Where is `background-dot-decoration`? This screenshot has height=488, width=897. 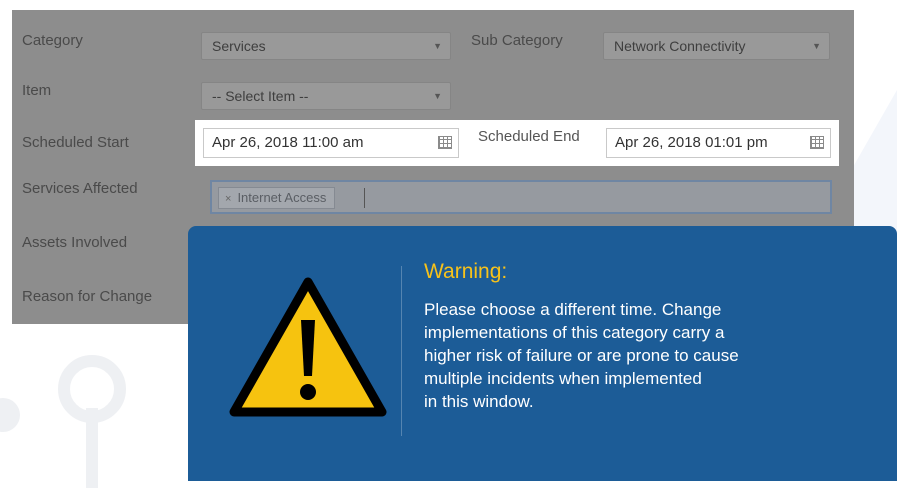
background-dot-decoration is located at coordinates (10, 415).